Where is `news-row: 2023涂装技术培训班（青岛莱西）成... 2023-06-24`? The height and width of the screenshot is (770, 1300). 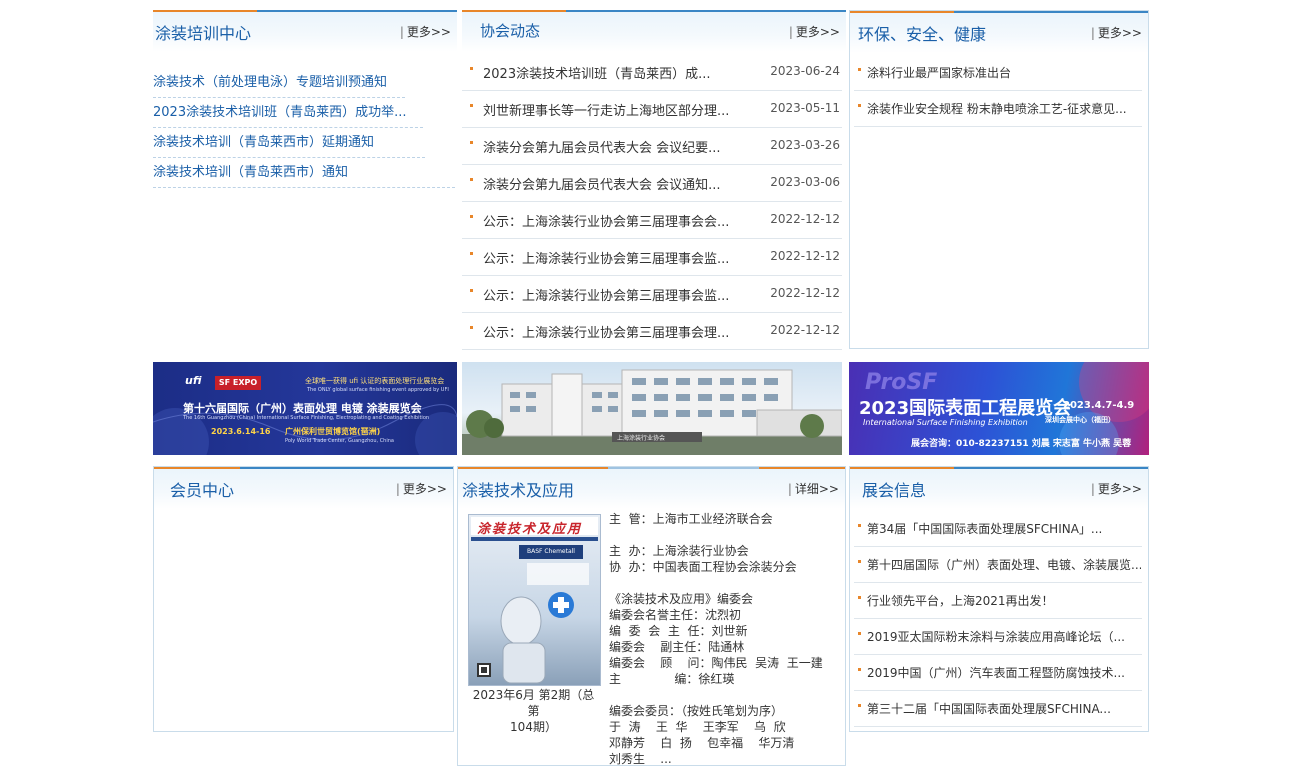
news-row: 2023涂装技术培训班（青岛莱西）成... 2023-06-24 is located at coordinates (652, 72).